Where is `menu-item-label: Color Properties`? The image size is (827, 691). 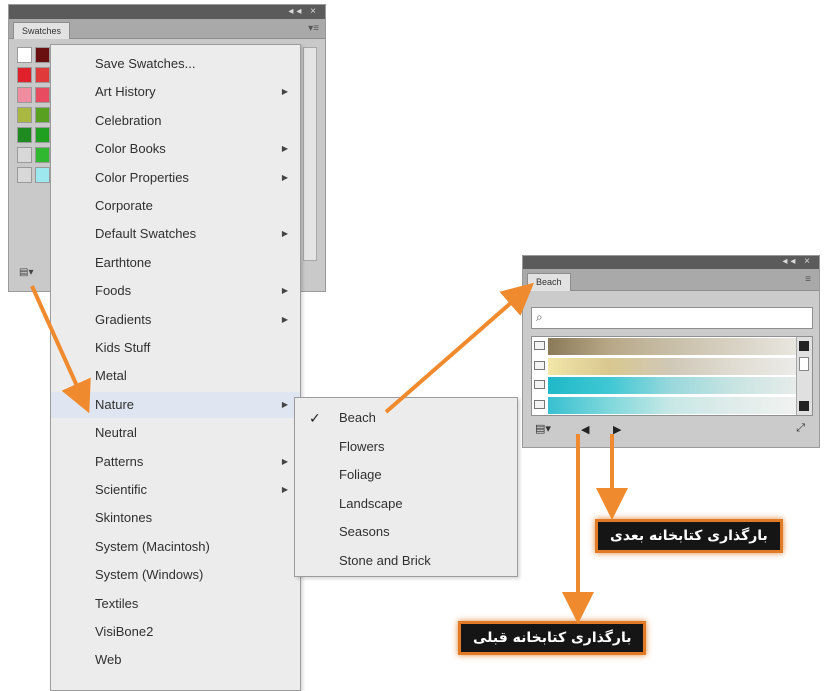
menu-item-label: Color Properties is located at coordinates (142, 177).